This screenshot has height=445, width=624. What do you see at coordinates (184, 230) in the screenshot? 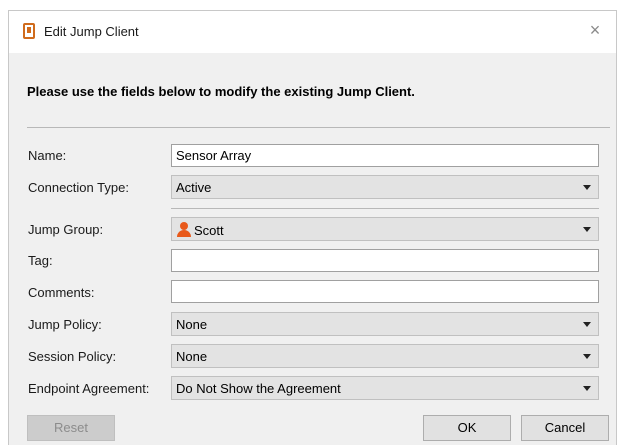
I see `person-icon` at bounding box center [184, 230].